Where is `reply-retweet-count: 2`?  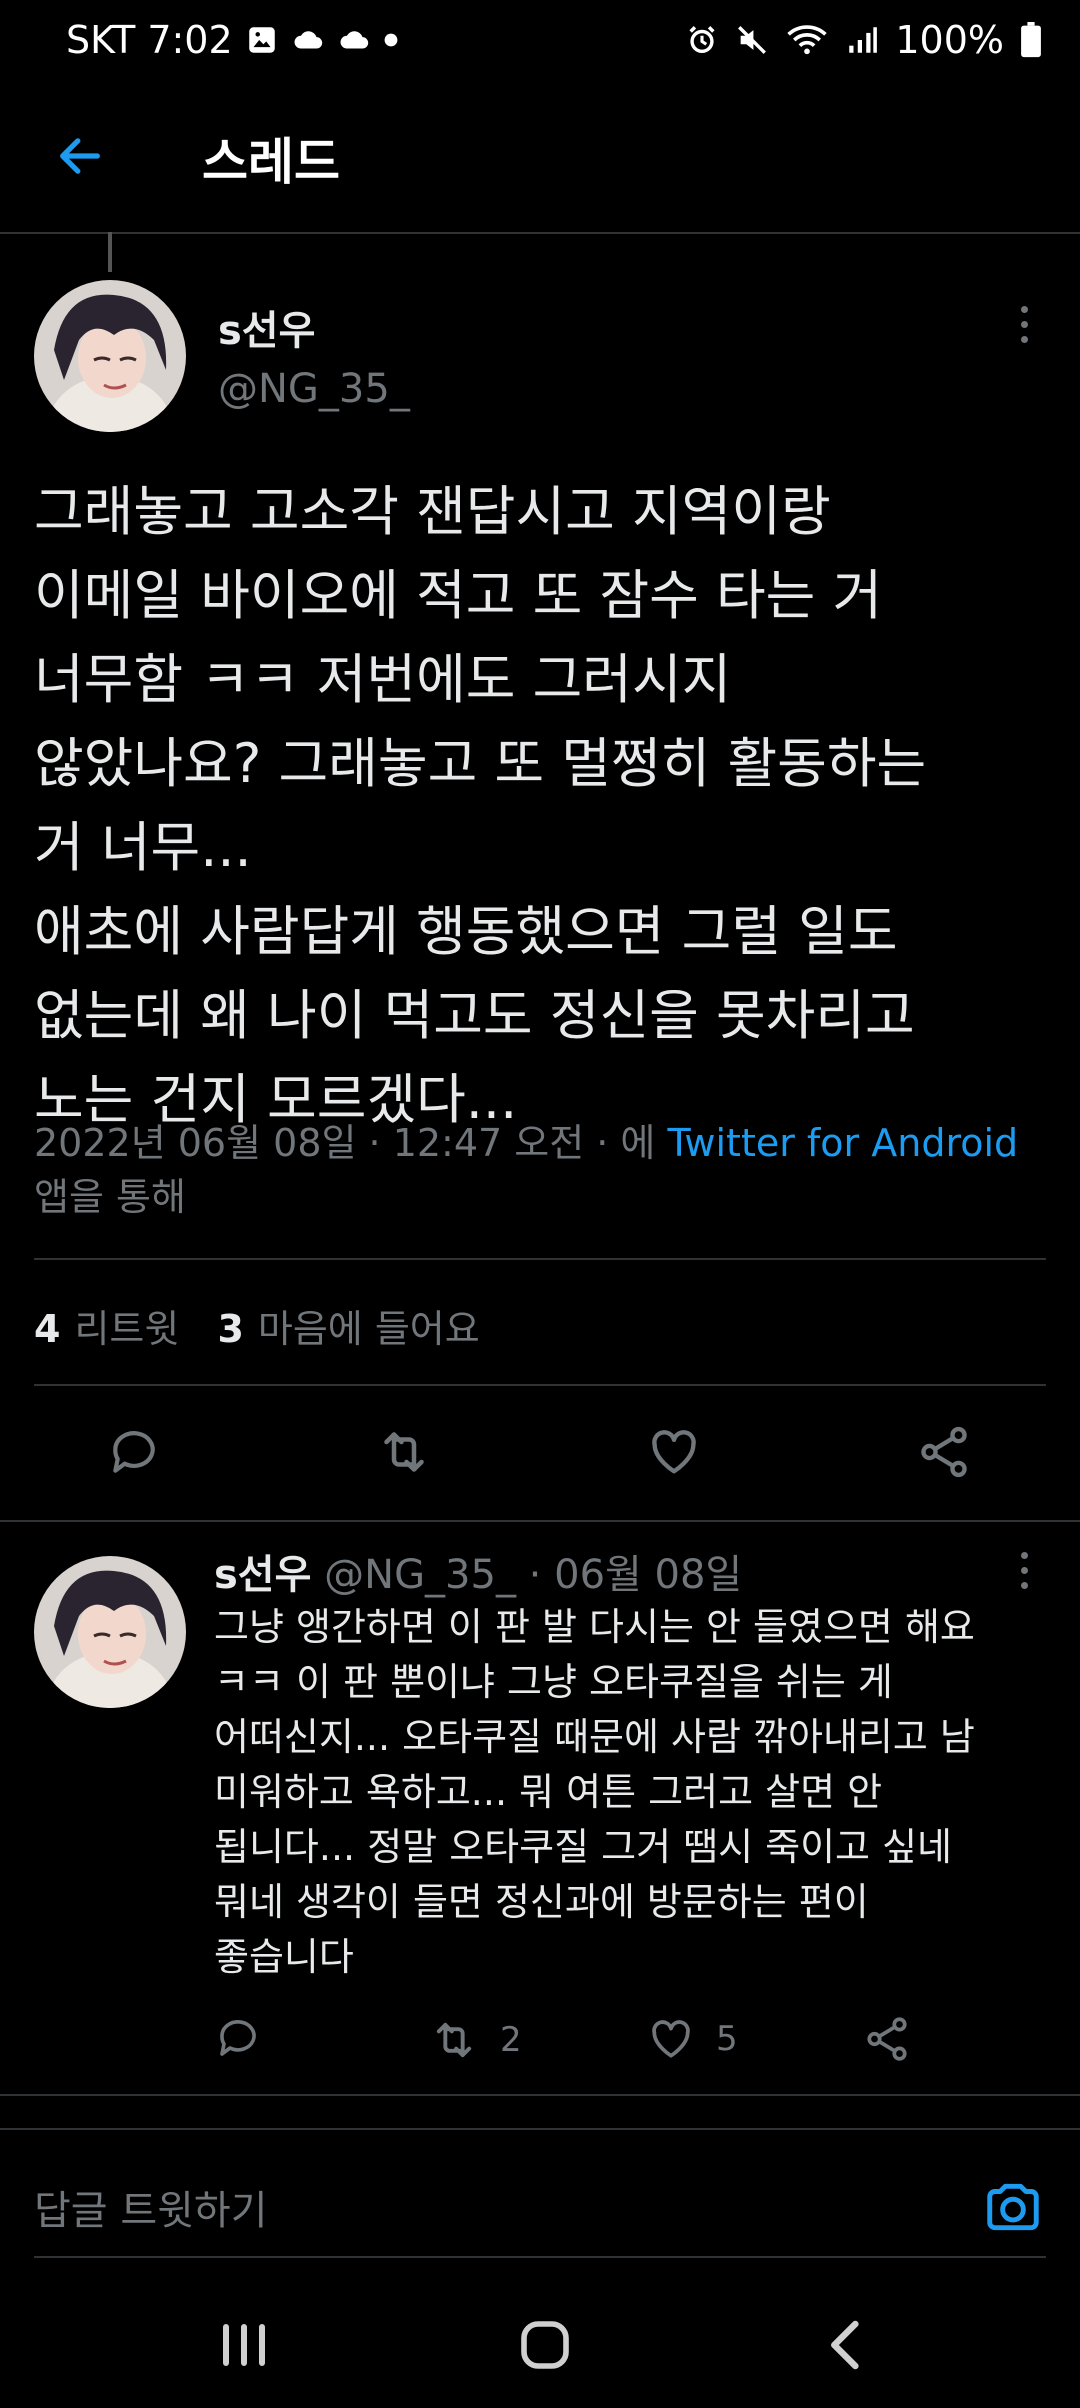 reply-retweet-count: 2 is located at coordinates (511, 2040).